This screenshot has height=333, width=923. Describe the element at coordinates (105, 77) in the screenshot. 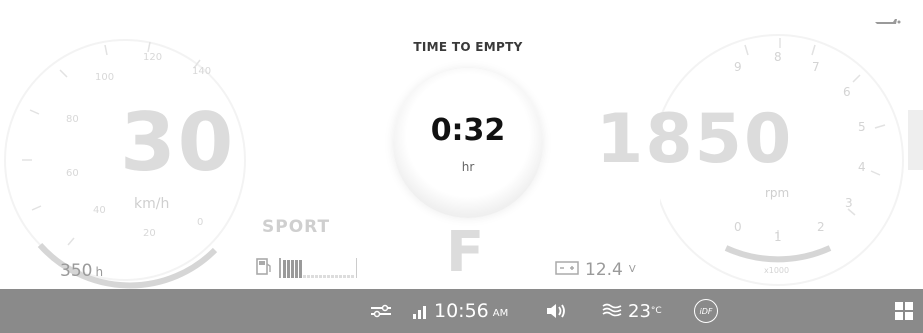

I see `speed-tick-100: 100` at that location.